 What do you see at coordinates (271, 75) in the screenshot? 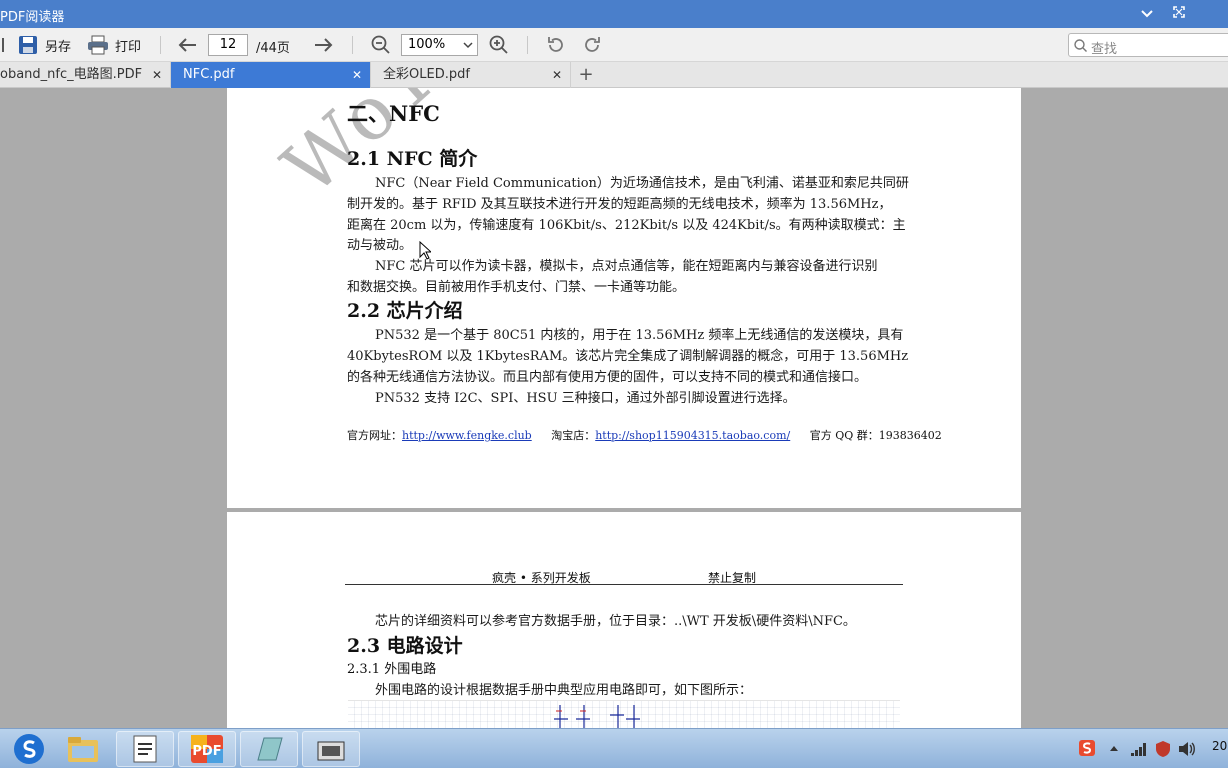
I see `tab-nfc-pdf: NFC.pdf ✕` at bounding box center [271, 75].